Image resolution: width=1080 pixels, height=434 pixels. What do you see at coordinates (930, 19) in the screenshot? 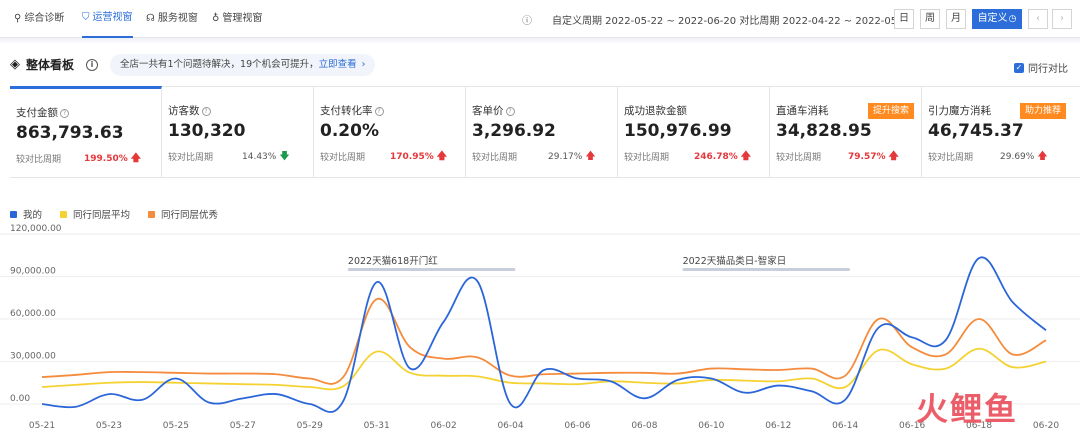
I see `week-button: 周` at bounding box center [930, 19].